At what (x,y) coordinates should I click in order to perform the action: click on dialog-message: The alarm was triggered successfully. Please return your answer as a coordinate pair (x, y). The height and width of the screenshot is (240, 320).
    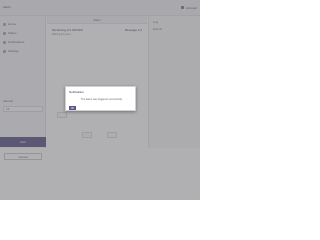
    Looking at the image, I should click on (101, 99).